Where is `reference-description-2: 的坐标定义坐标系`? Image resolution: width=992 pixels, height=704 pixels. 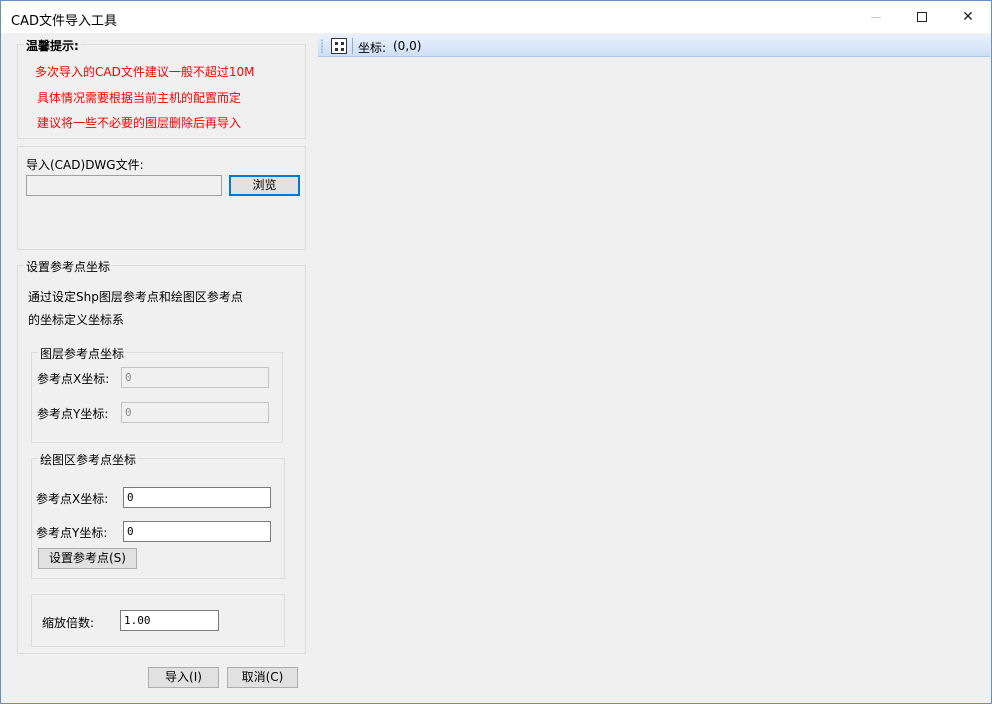
reference-description-2: 的坐标定义坐标系 is located at coordinates (76, 320).